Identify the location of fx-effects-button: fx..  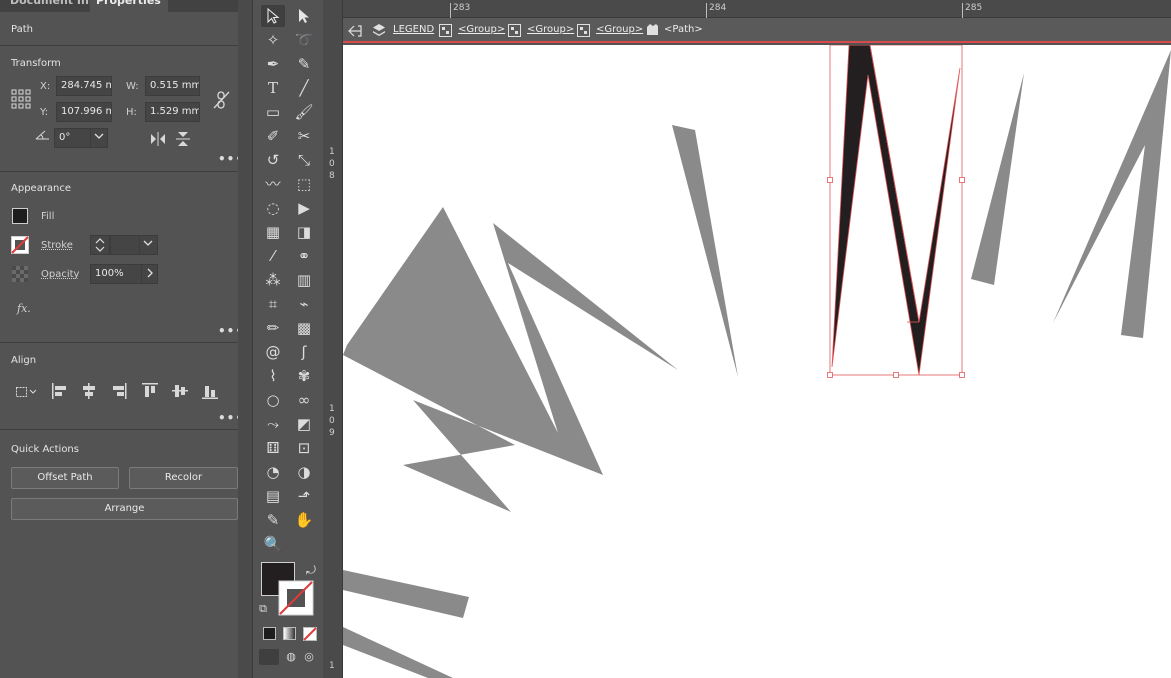
(24, 308).